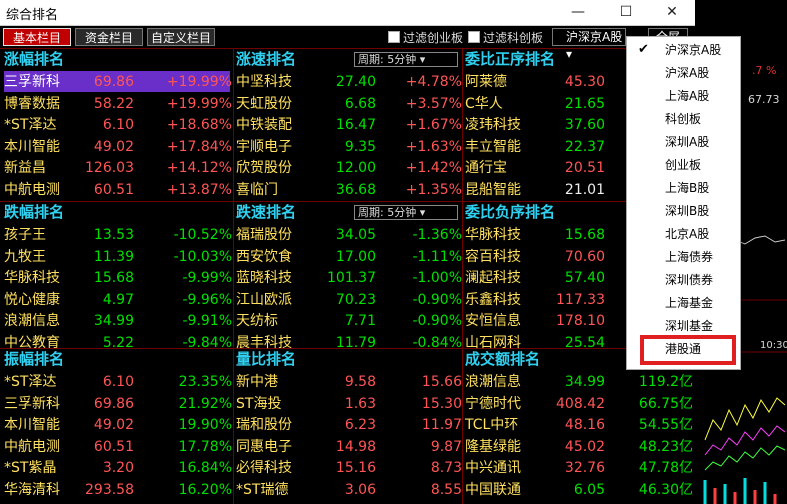 The image size is (787, 504). Describe the element at coordinates (462, 276) in the screenshot. I see `grid-line` at that location.